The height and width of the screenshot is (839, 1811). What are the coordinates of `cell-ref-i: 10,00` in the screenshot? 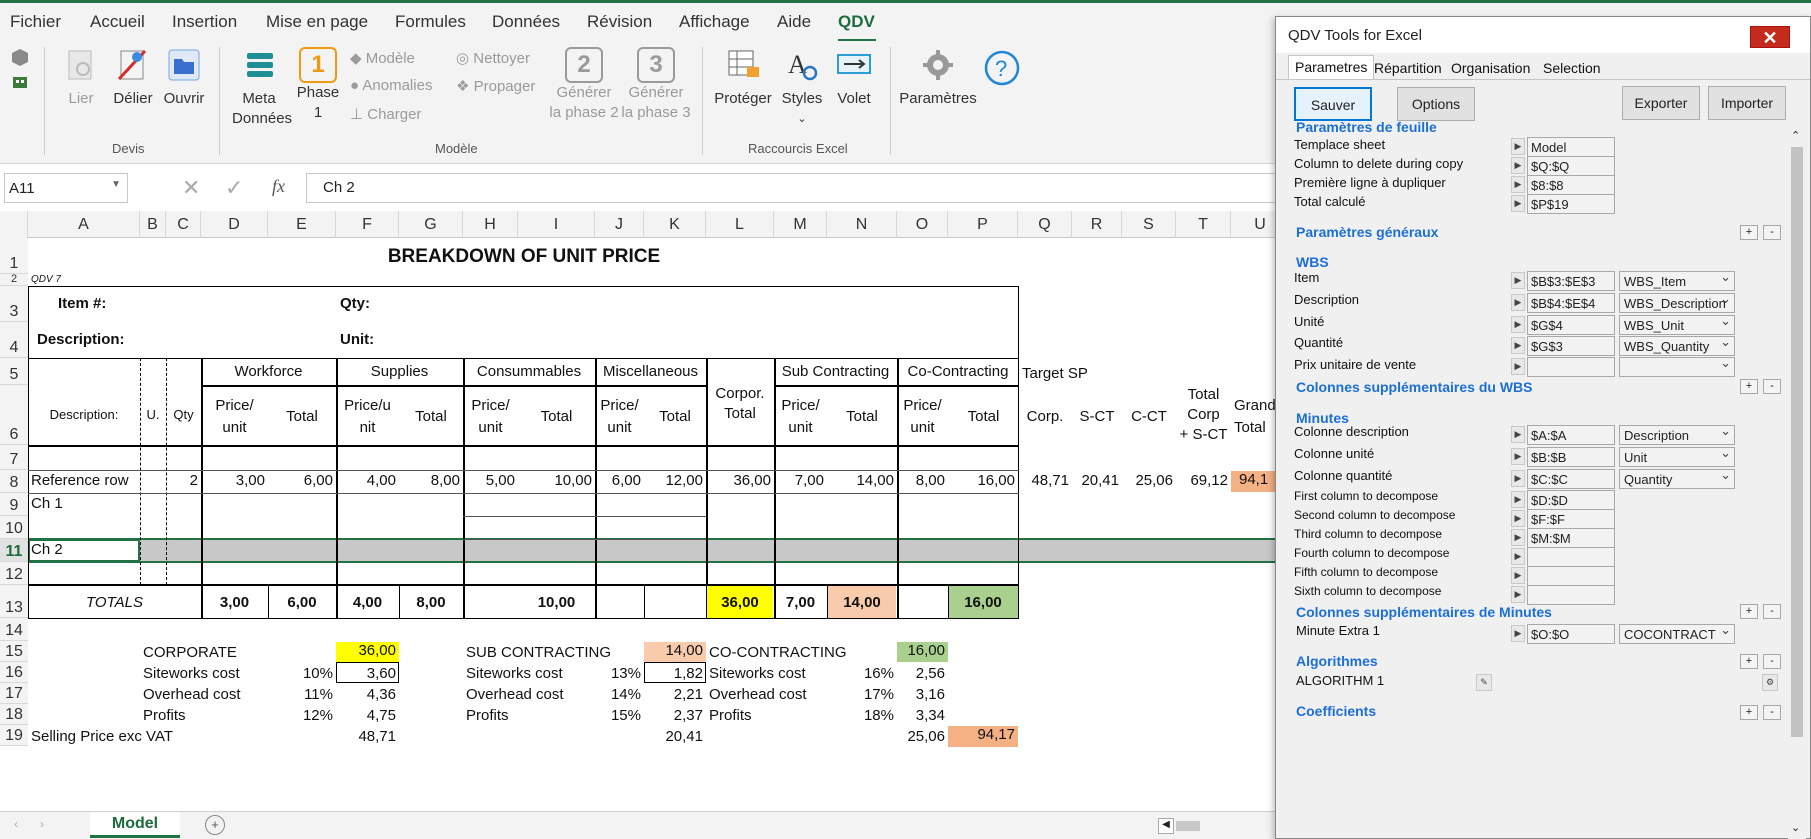 It's located at (556, 480).